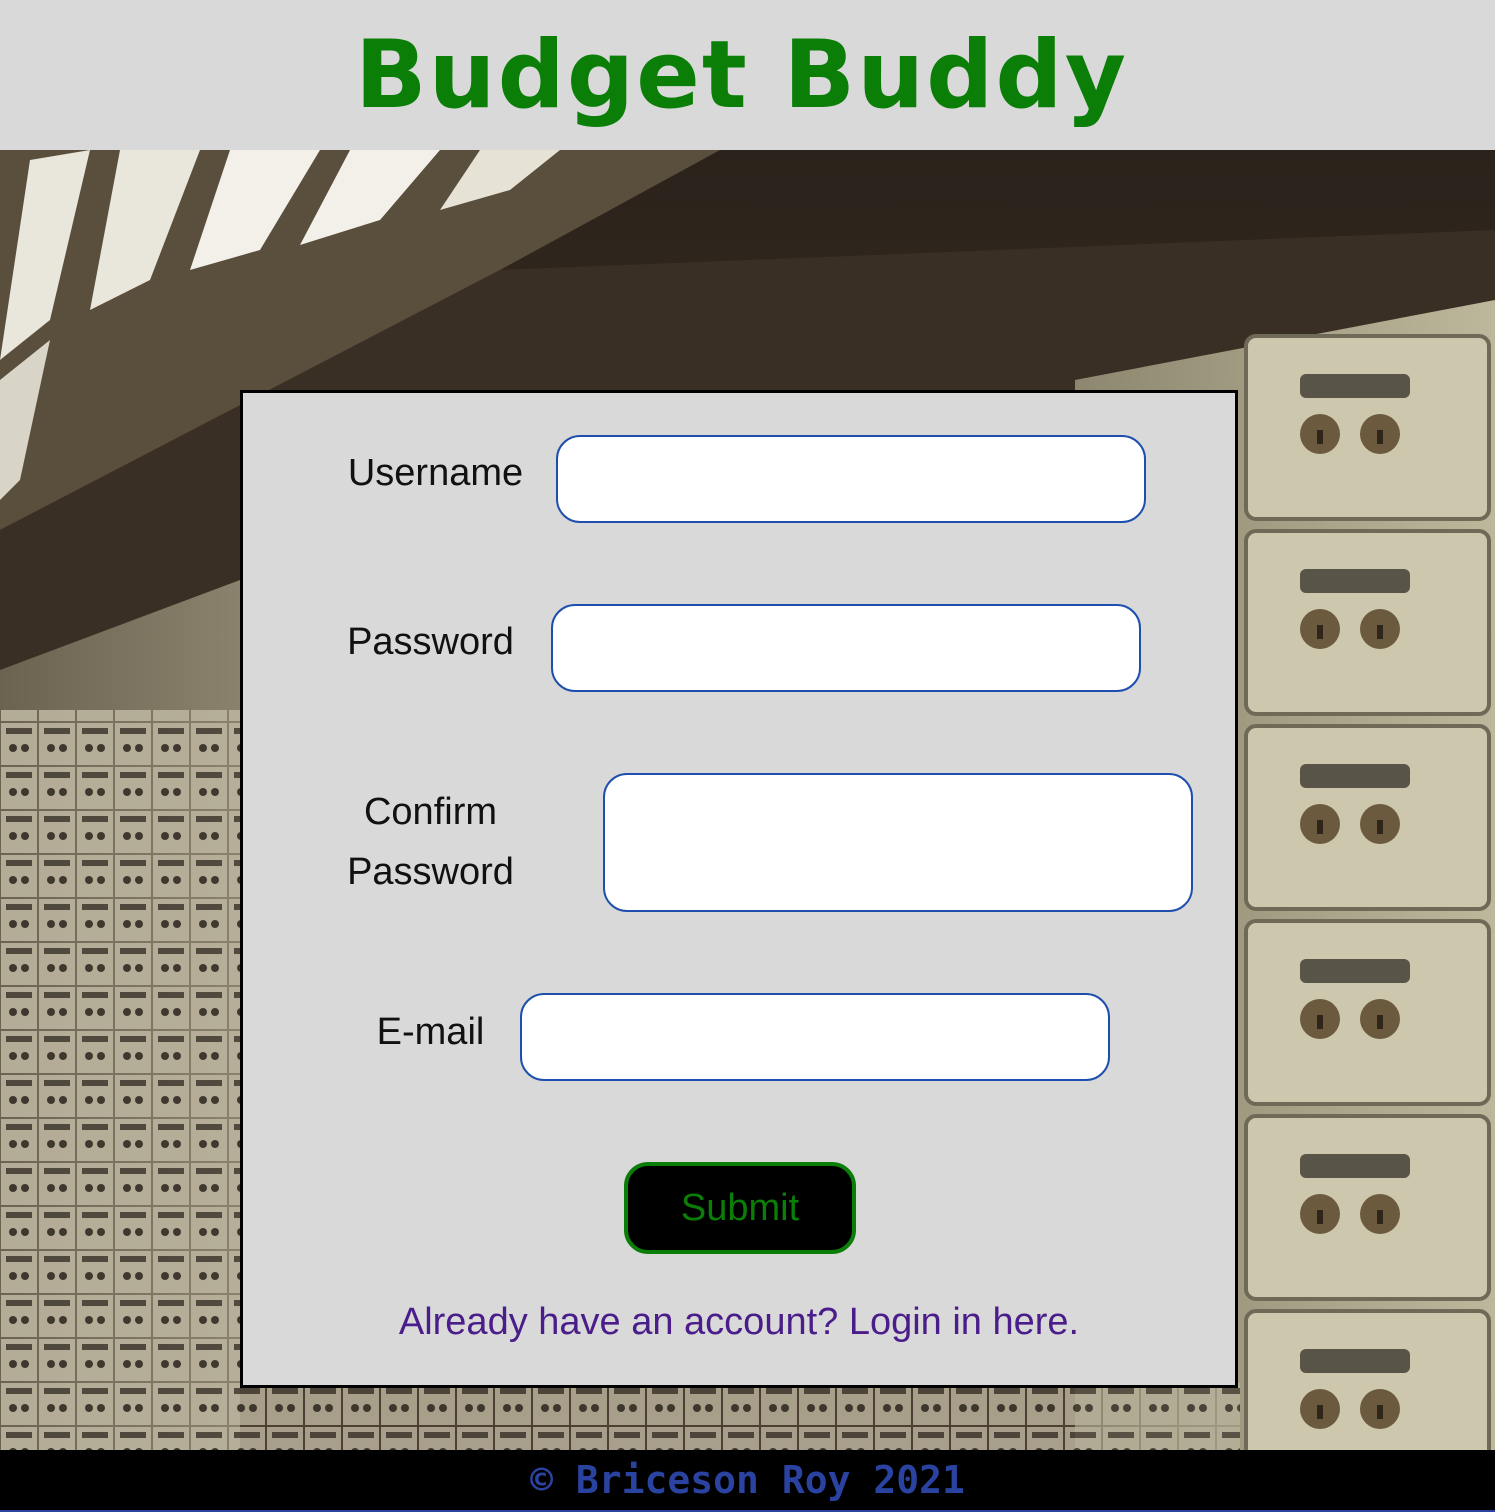 The width and height of the screenshot is (1495, 1512). I want to click on password-input, so click(846, 648).